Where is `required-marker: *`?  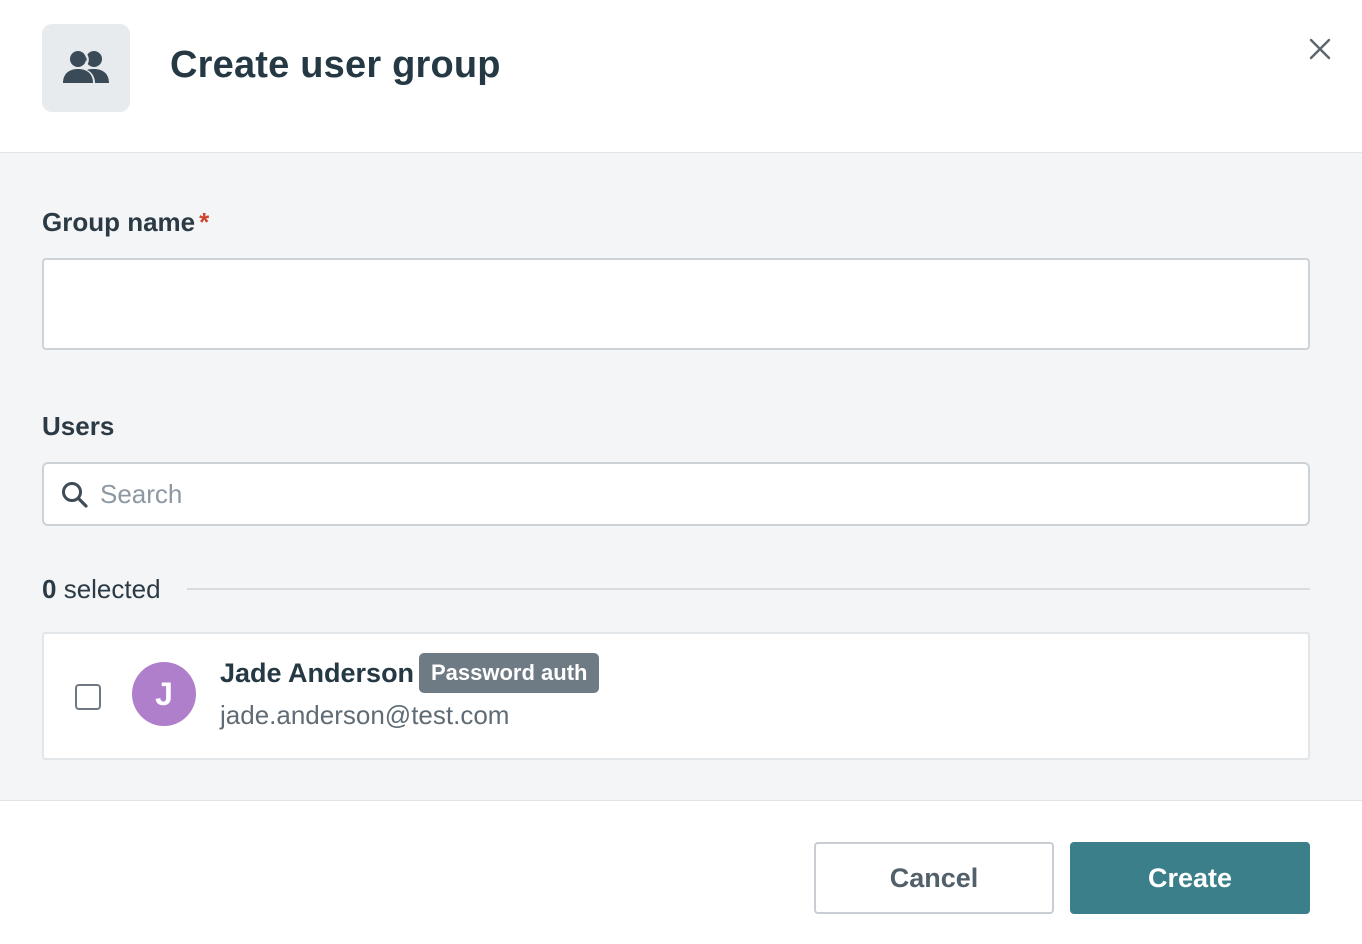 required-marker: * is located at coordinates (204, 222).